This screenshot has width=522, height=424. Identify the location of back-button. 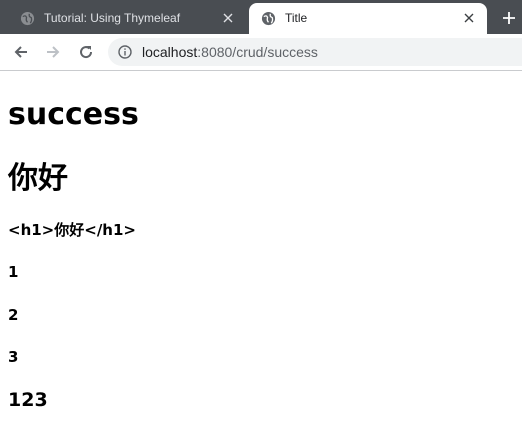
(21, 52).